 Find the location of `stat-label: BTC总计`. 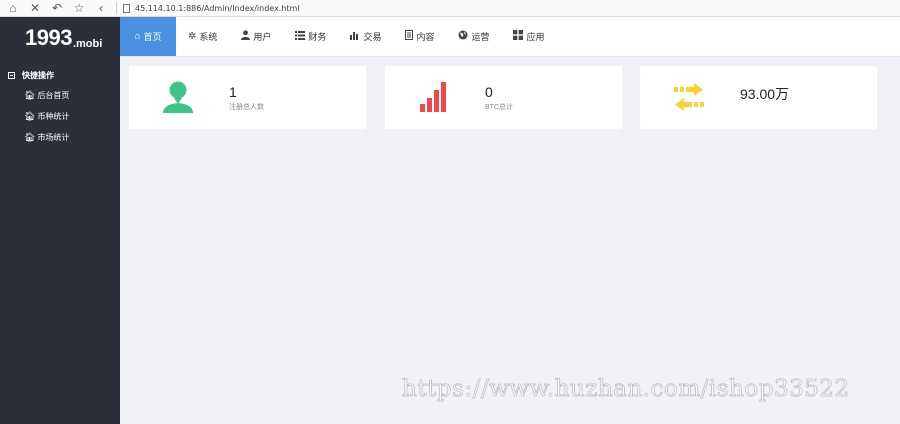

stat-label: BTC总计 is located at coordinates (499, 107).